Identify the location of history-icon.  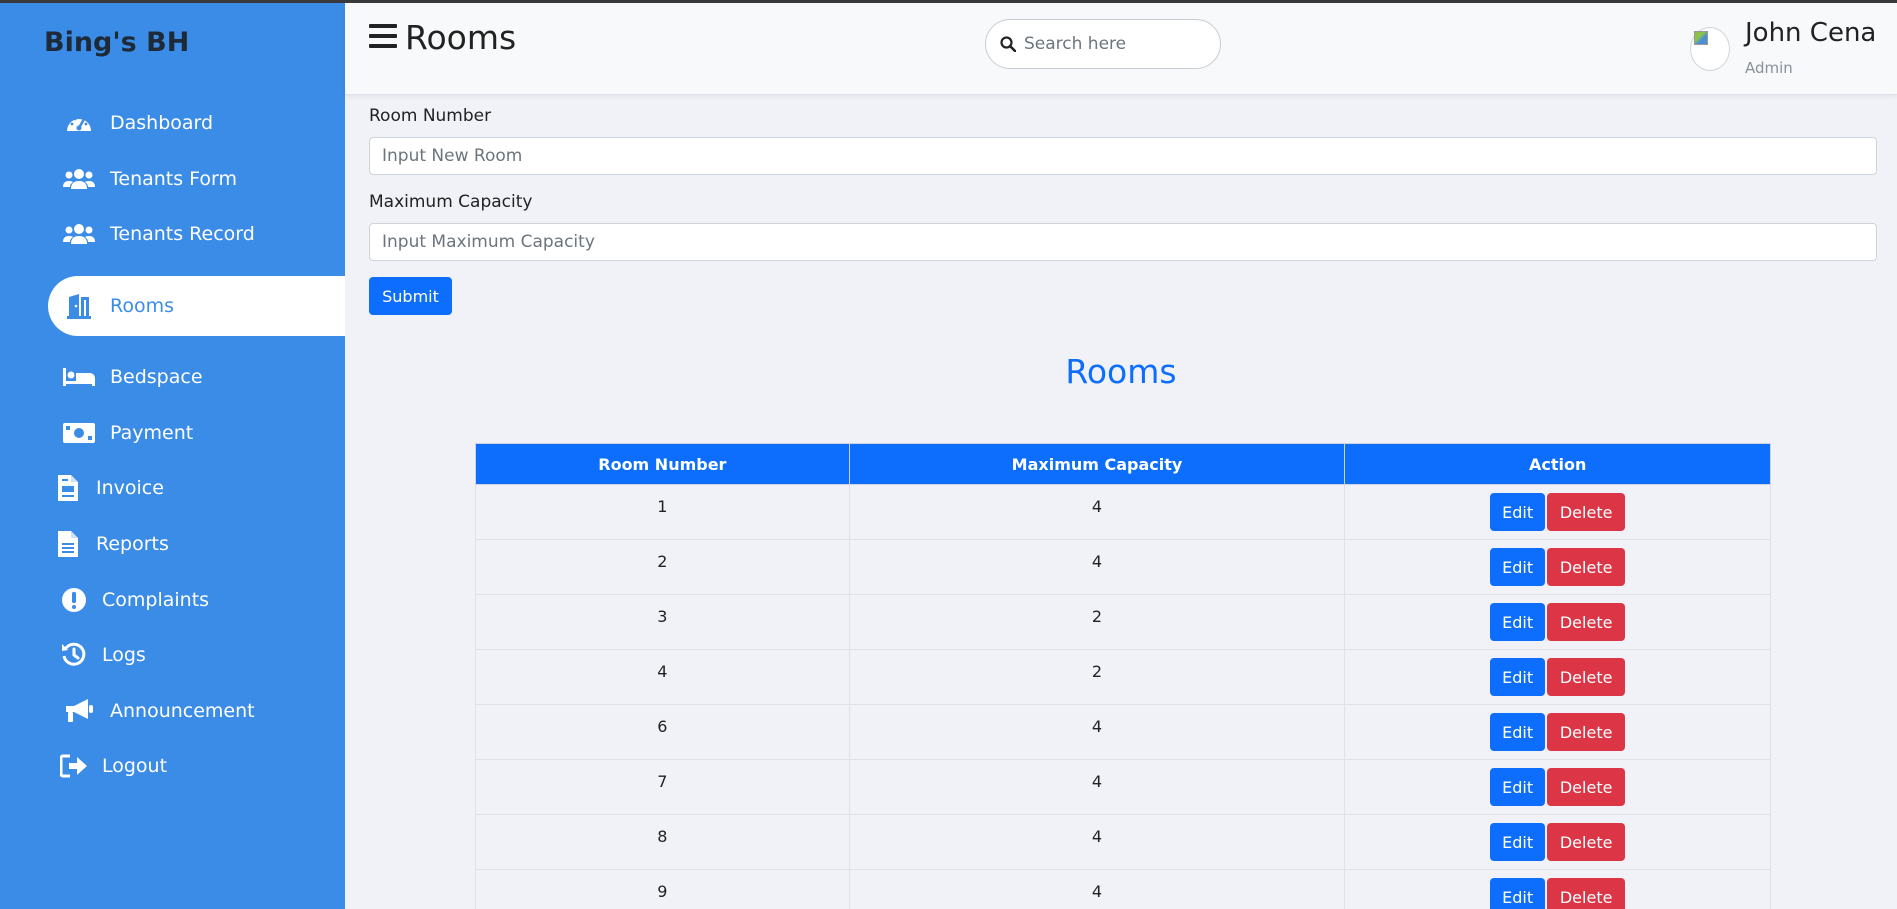
(74, 655).